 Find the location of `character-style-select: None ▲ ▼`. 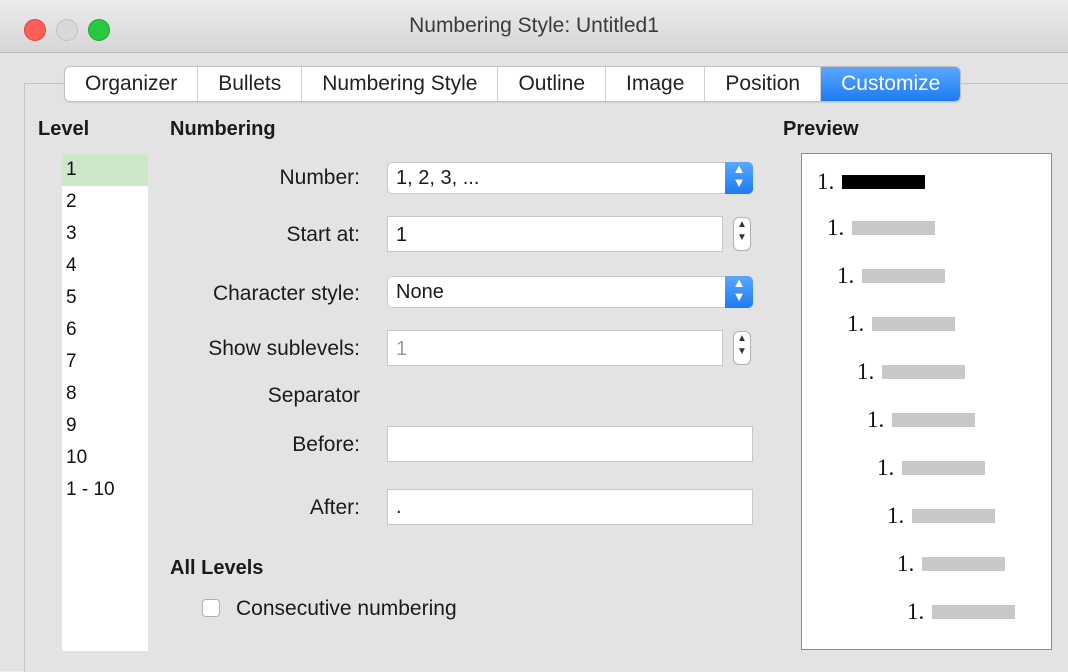

character-style-select: None ▲ ▼ is located at coordinates (570, 292).